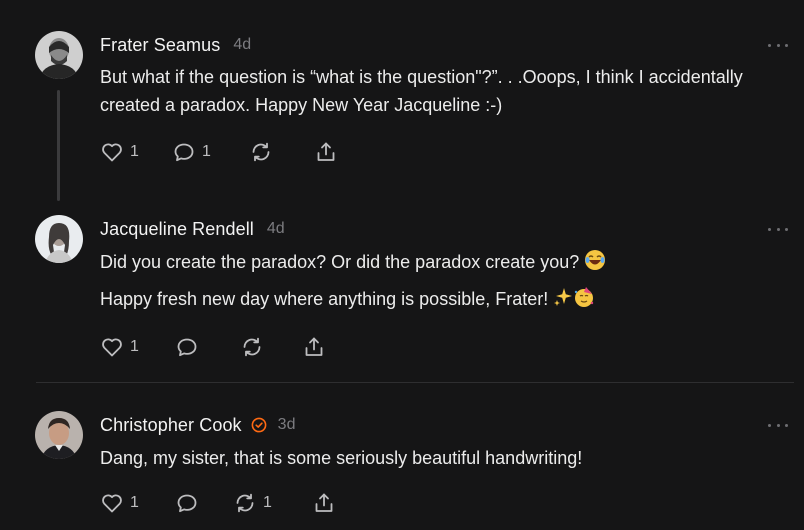 This screenshot has height=530, width=804. I want to click on author-name: Frater Seamus, so click(160, 45).